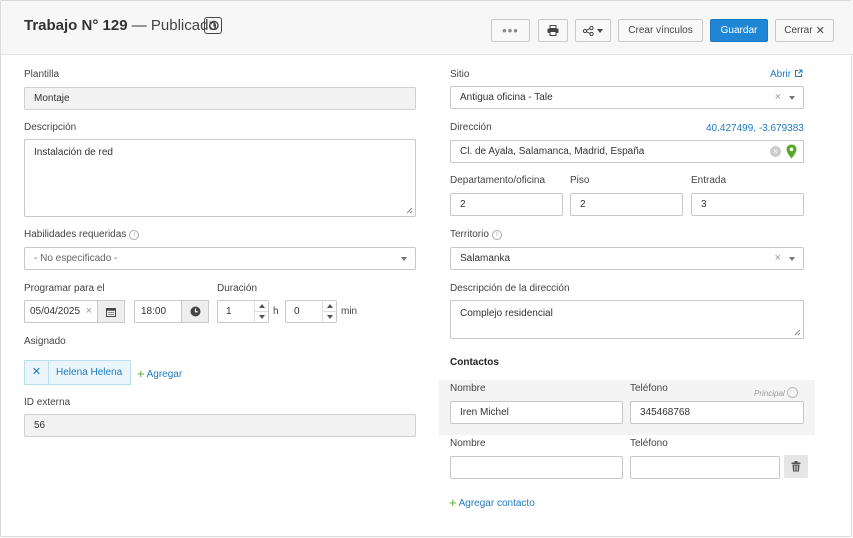  What do you see at coordinates (798, 73) in the screenshot?
I see `external-link-icon` at bounding box center [798, 73].